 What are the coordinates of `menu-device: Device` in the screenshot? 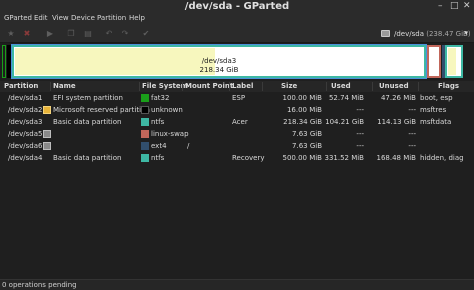 It's located at (83, 18).